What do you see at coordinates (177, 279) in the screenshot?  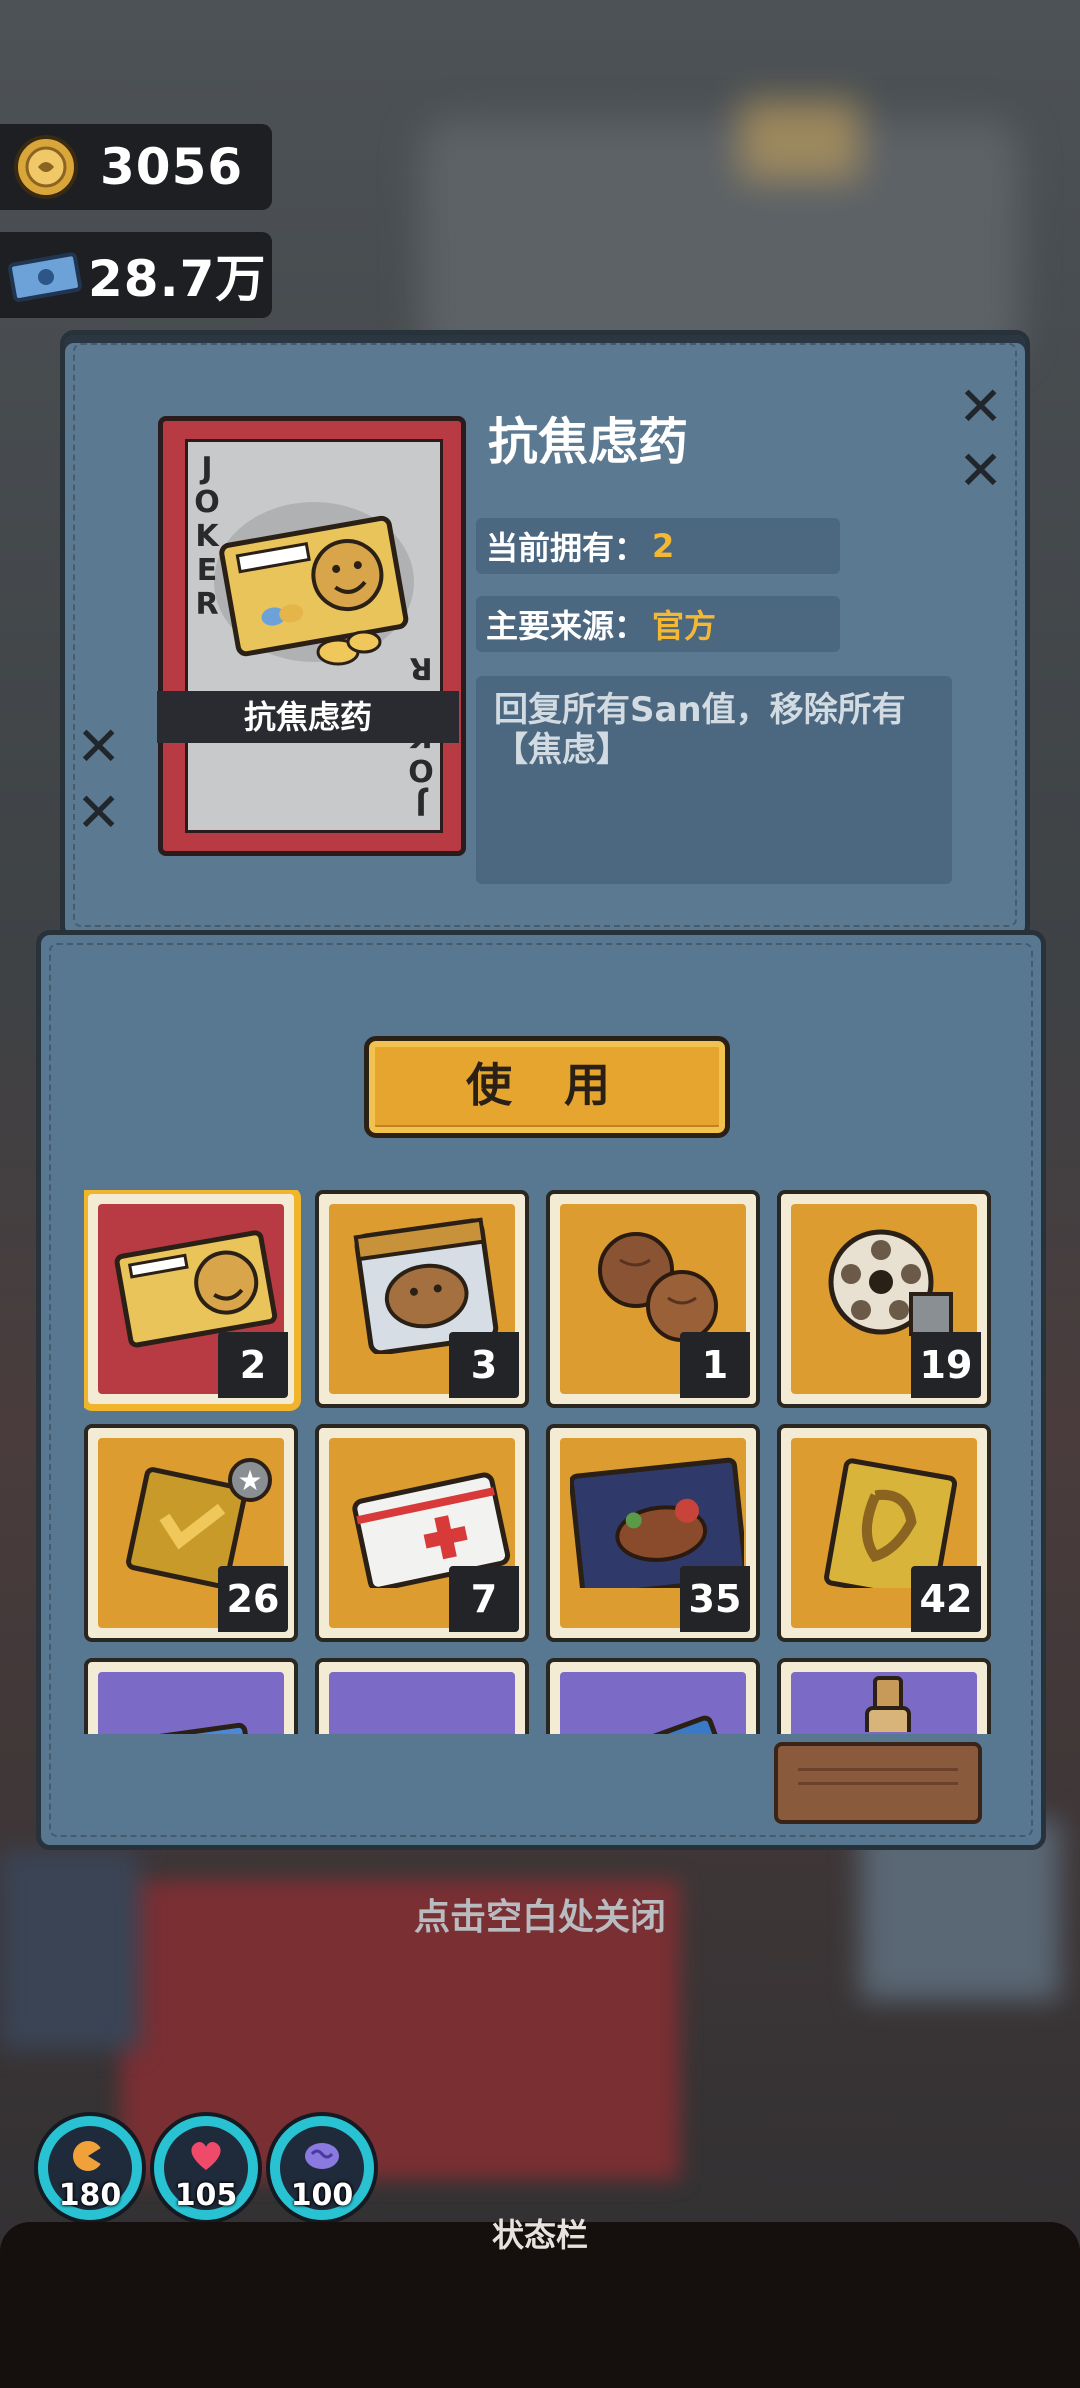 I see `cash-value: 28.7万` at bounding box center [177, 279].